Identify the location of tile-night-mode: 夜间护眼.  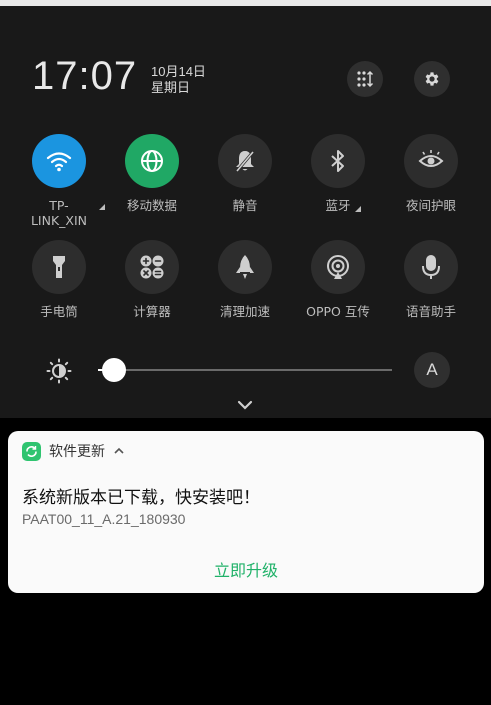
(431, 173).